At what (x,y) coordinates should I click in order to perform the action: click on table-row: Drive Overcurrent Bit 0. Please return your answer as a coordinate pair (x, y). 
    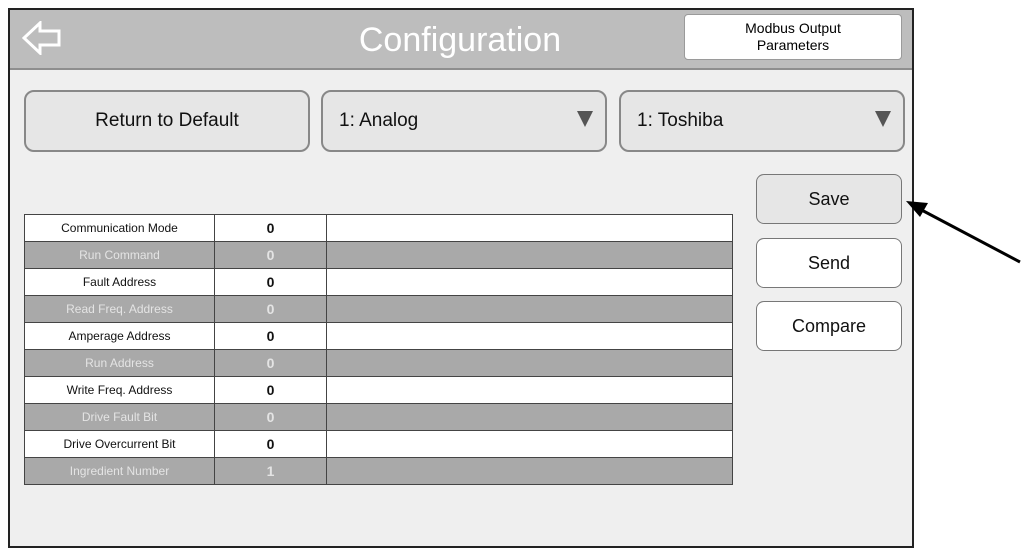
    Looking at the image, I should click on (378, 444).